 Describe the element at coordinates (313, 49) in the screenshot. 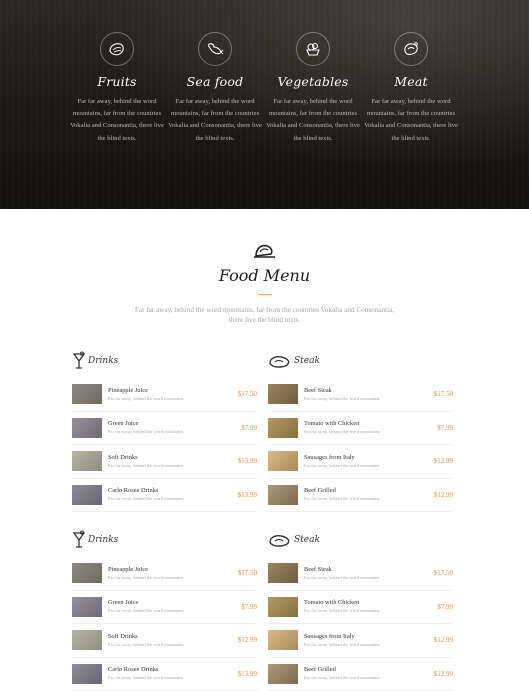

I see `vegetables-icon` at that location.